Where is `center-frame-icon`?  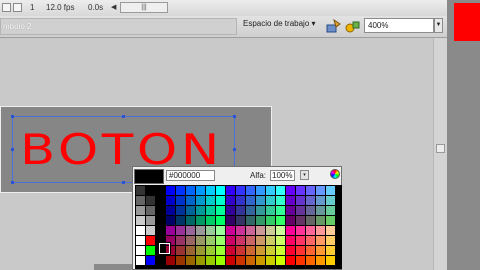
center-frame-icon is located at coordinates (6, 7).